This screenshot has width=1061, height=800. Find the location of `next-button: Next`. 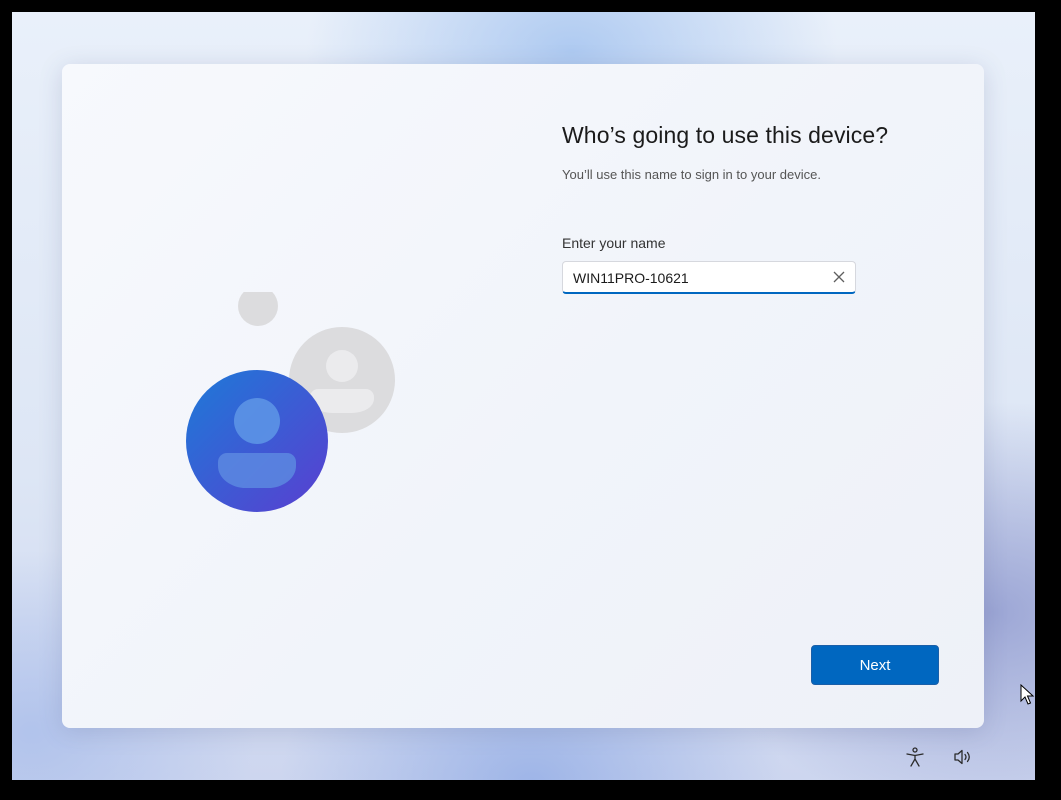

next-button: Next is located at coordinates (875, 665).